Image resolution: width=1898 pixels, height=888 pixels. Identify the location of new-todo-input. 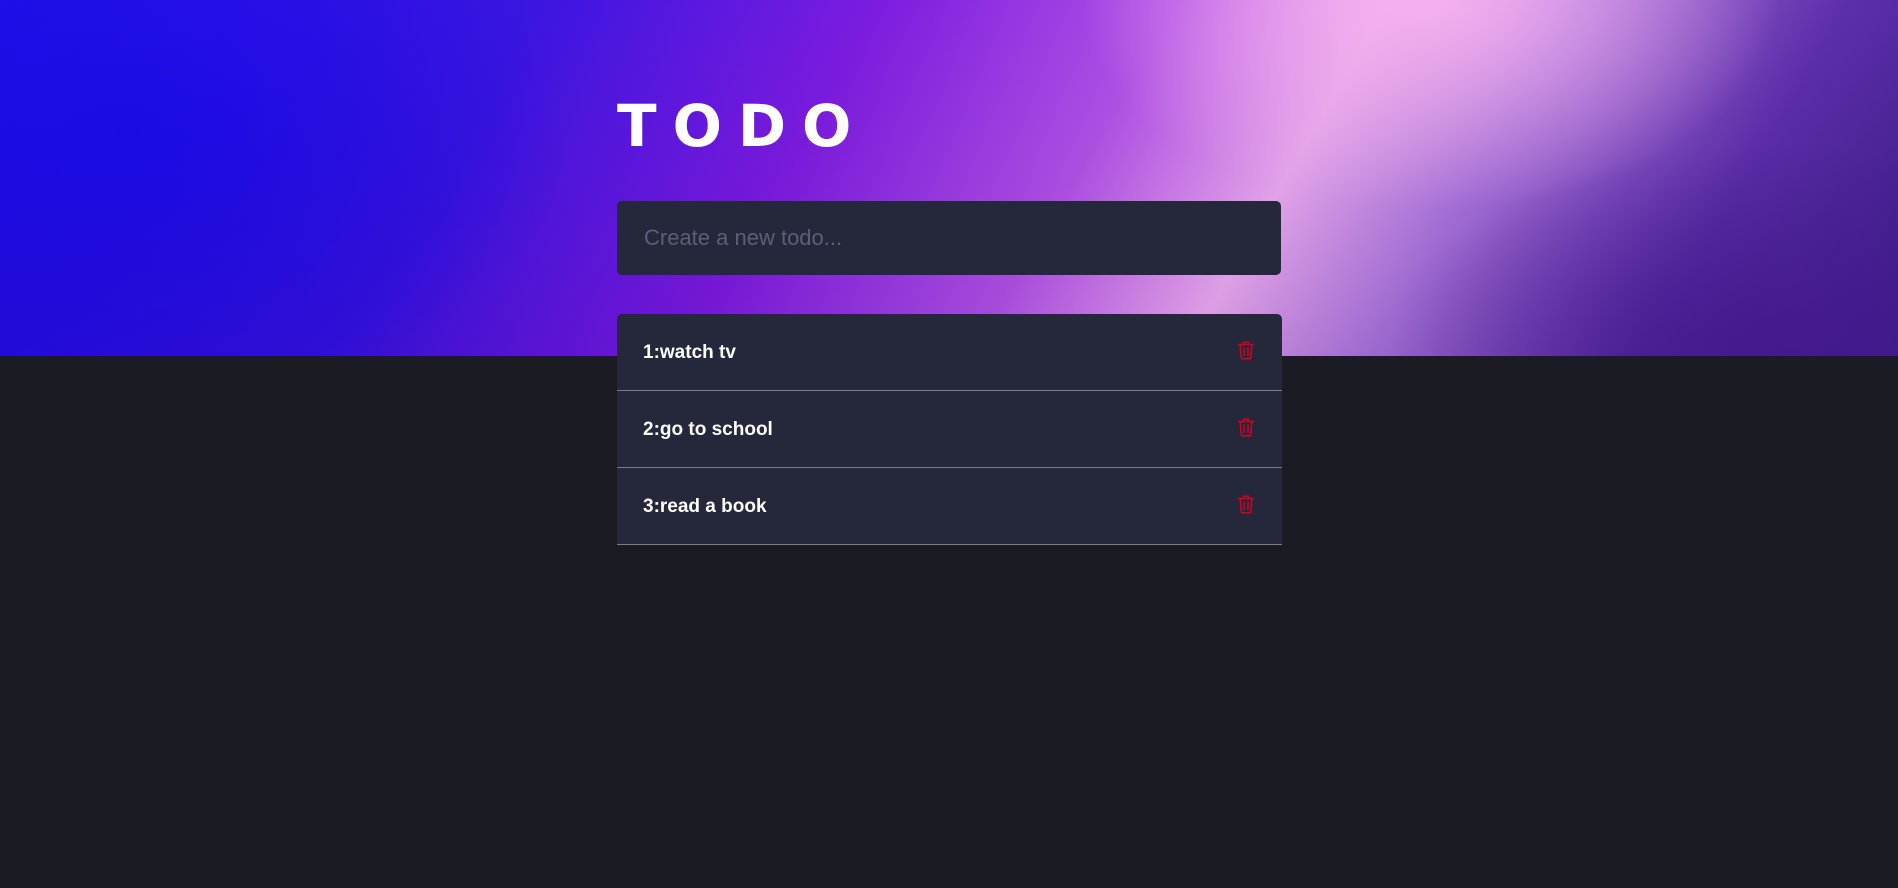
(949, 238).